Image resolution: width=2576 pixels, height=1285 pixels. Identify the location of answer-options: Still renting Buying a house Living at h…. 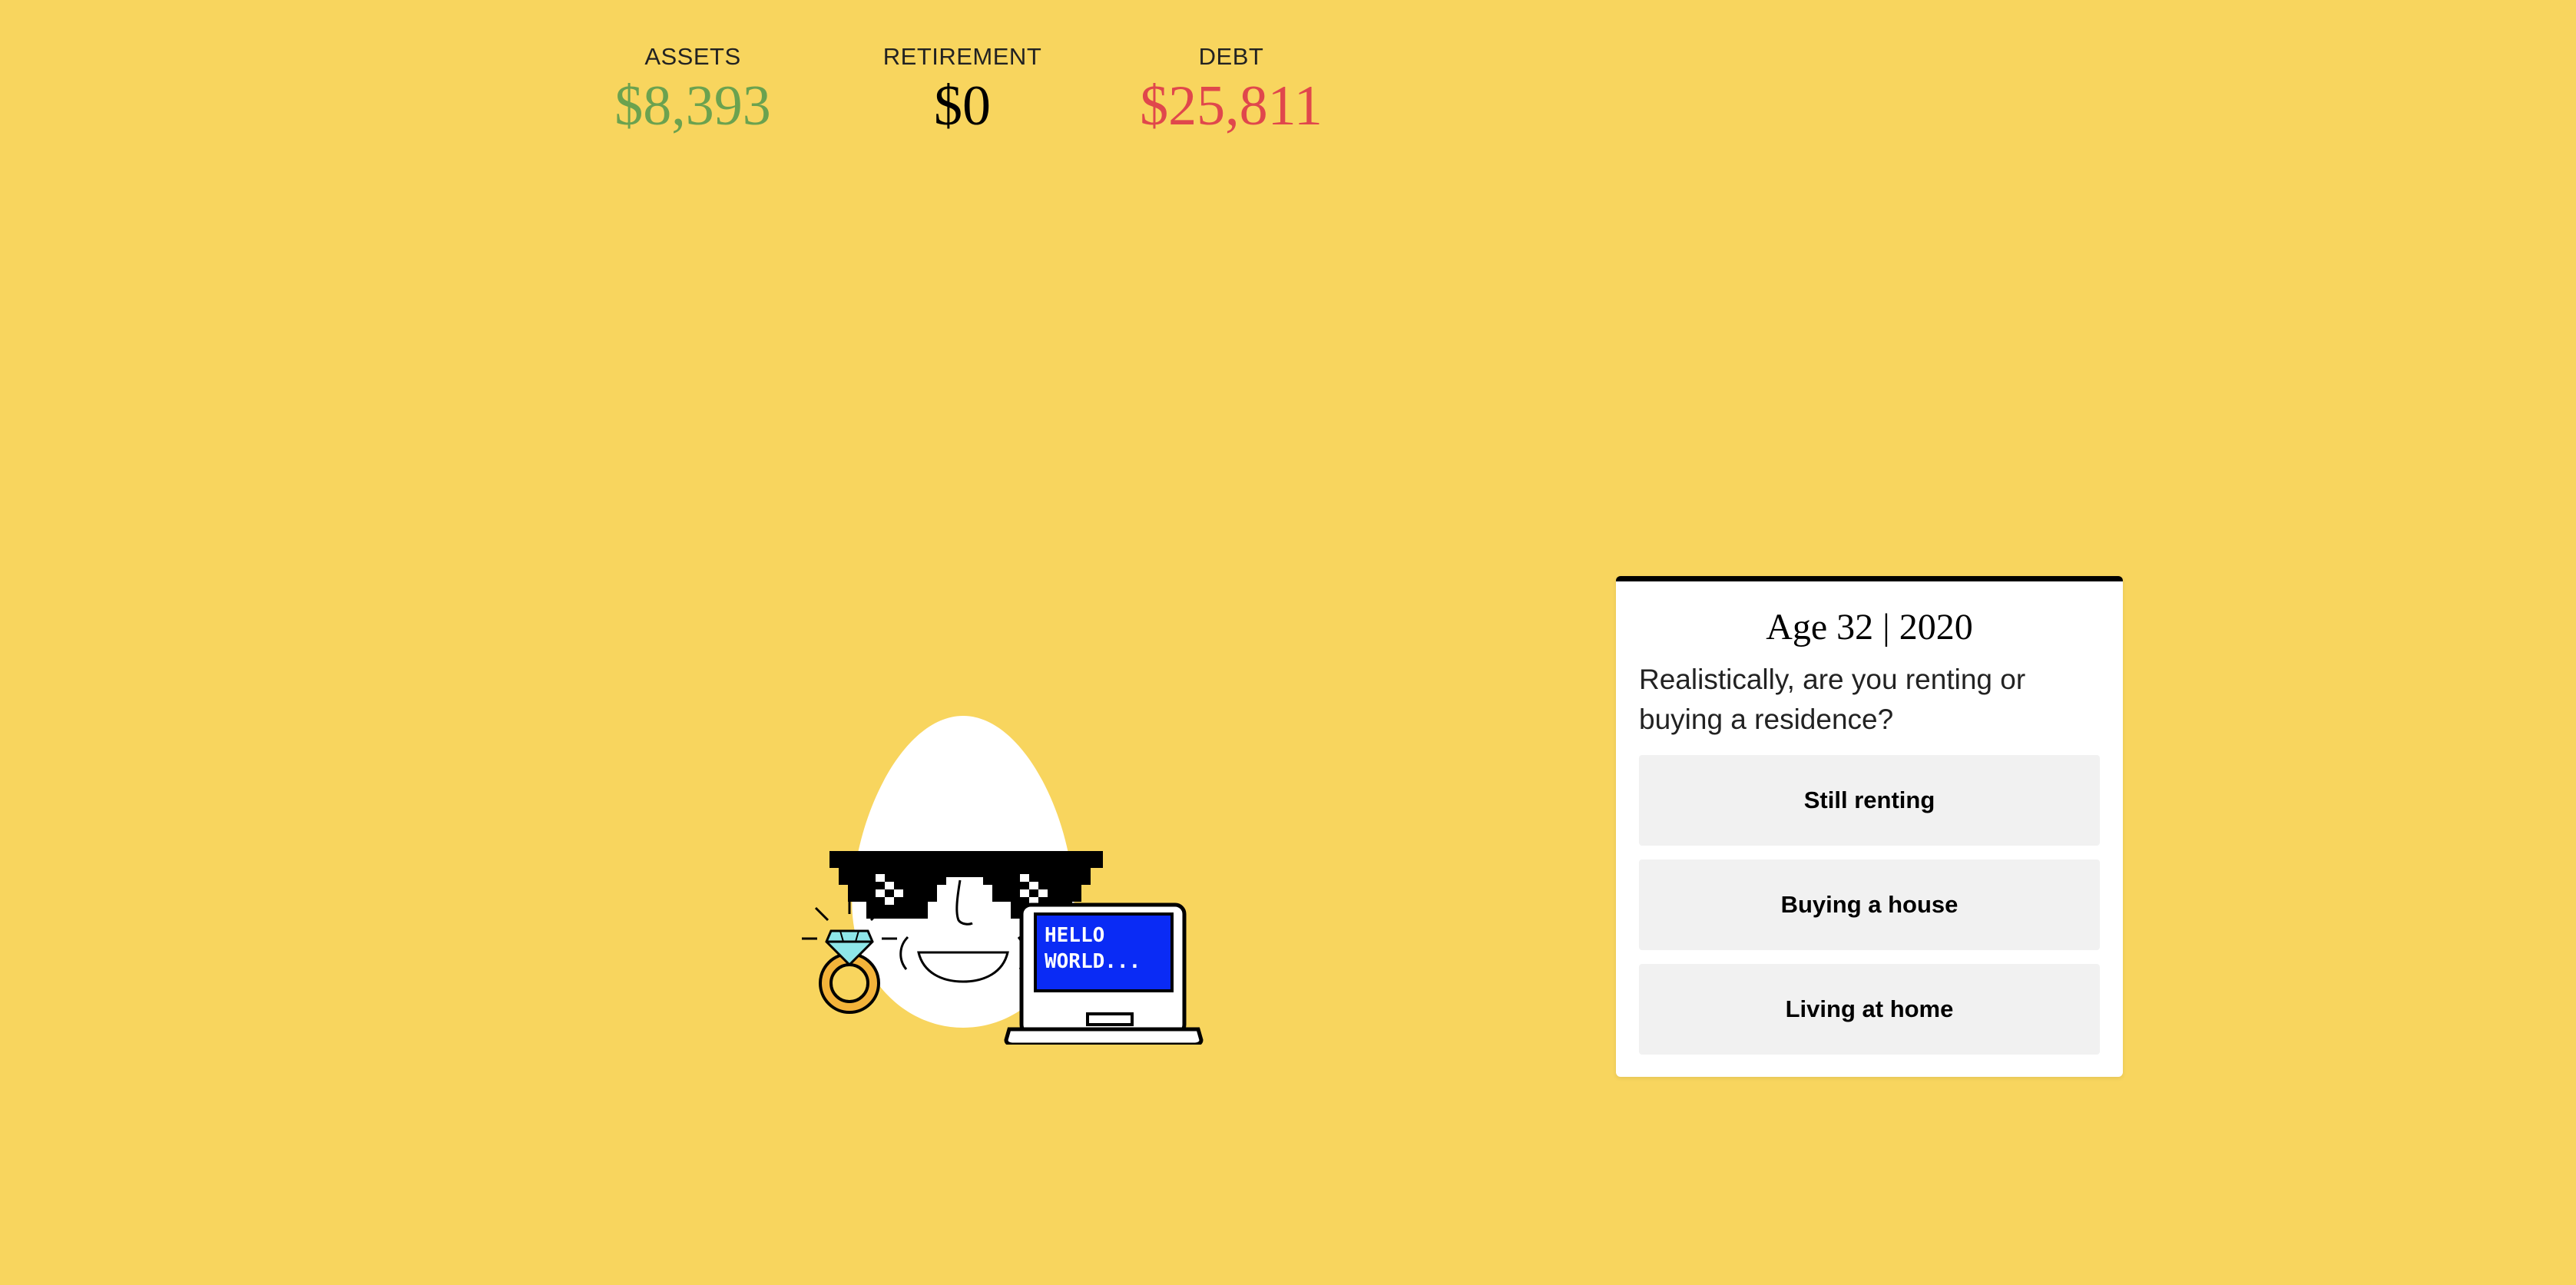
(1869, 905).